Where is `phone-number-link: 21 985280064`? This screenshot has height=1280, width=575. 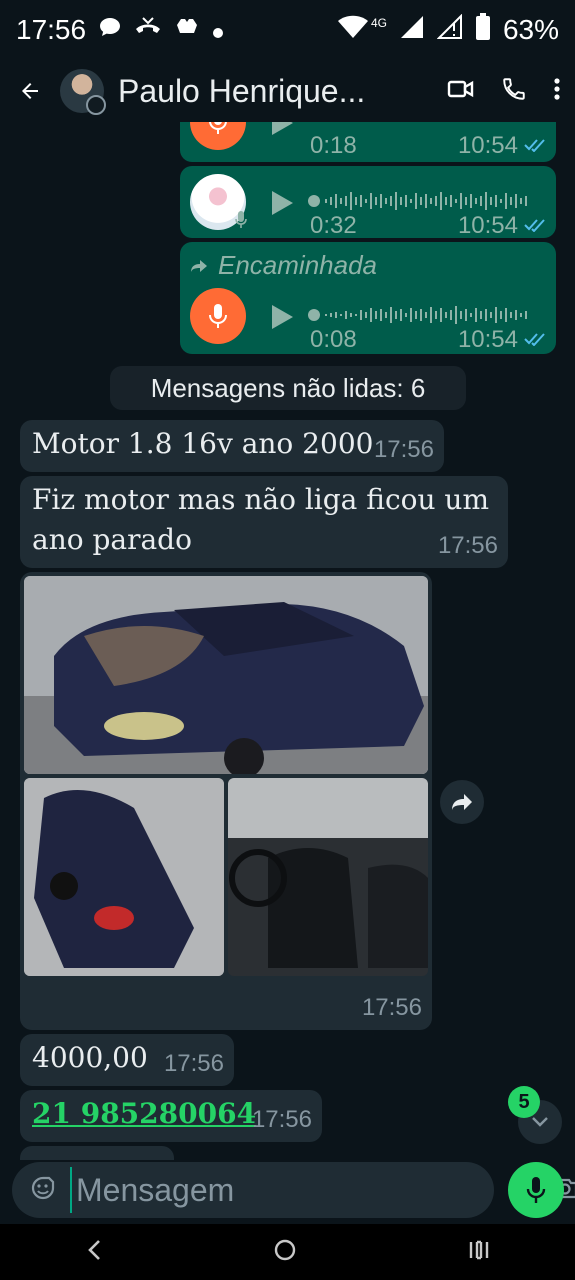 phone-number-link: 21 985280064 is located at coordinates (144, 1114).